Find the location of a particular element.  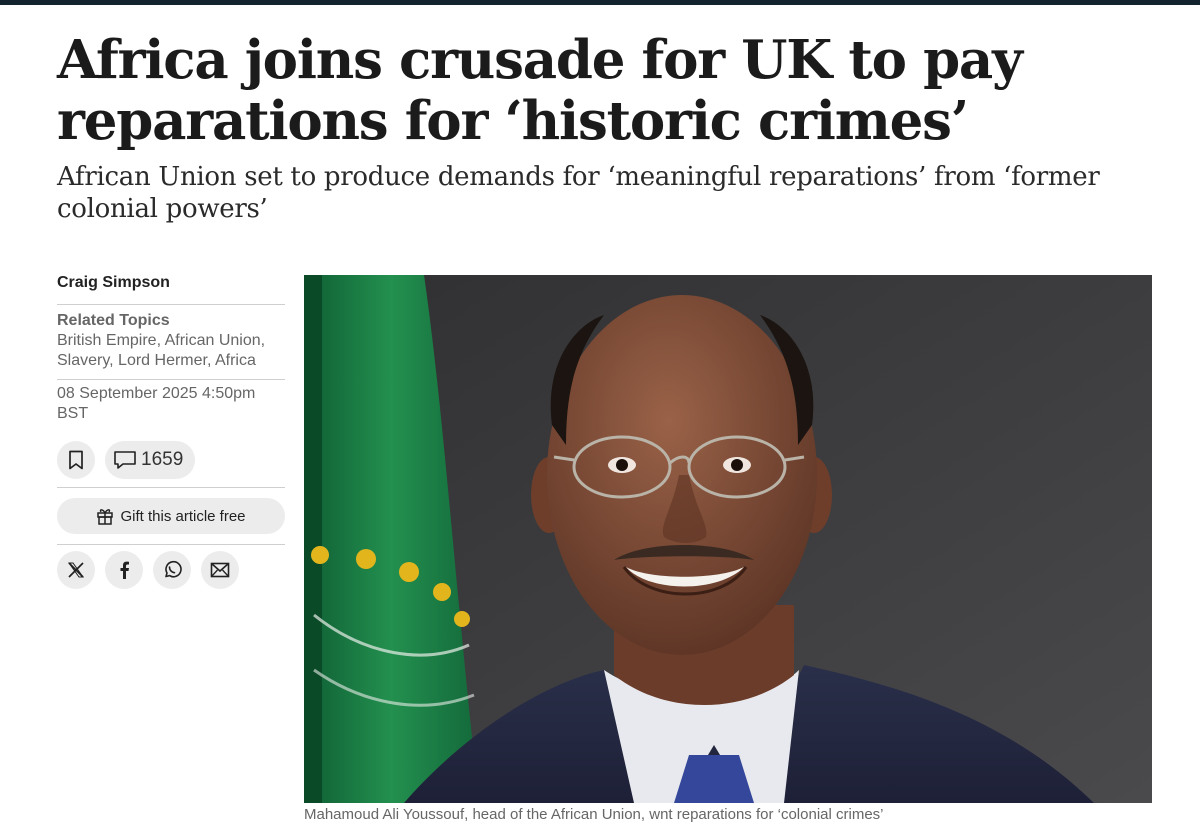

author-name: Craig Simpson is located at coordinates (171, 288).